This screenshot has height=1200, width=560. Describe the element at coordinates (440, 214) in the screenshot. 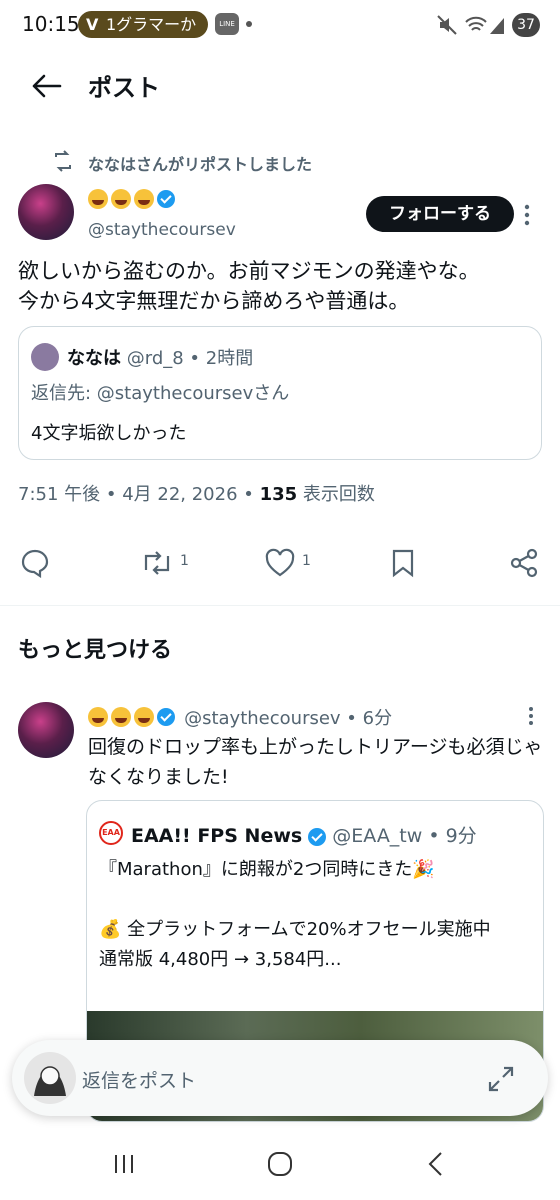

I see `follow-button: フォローする` at that location.